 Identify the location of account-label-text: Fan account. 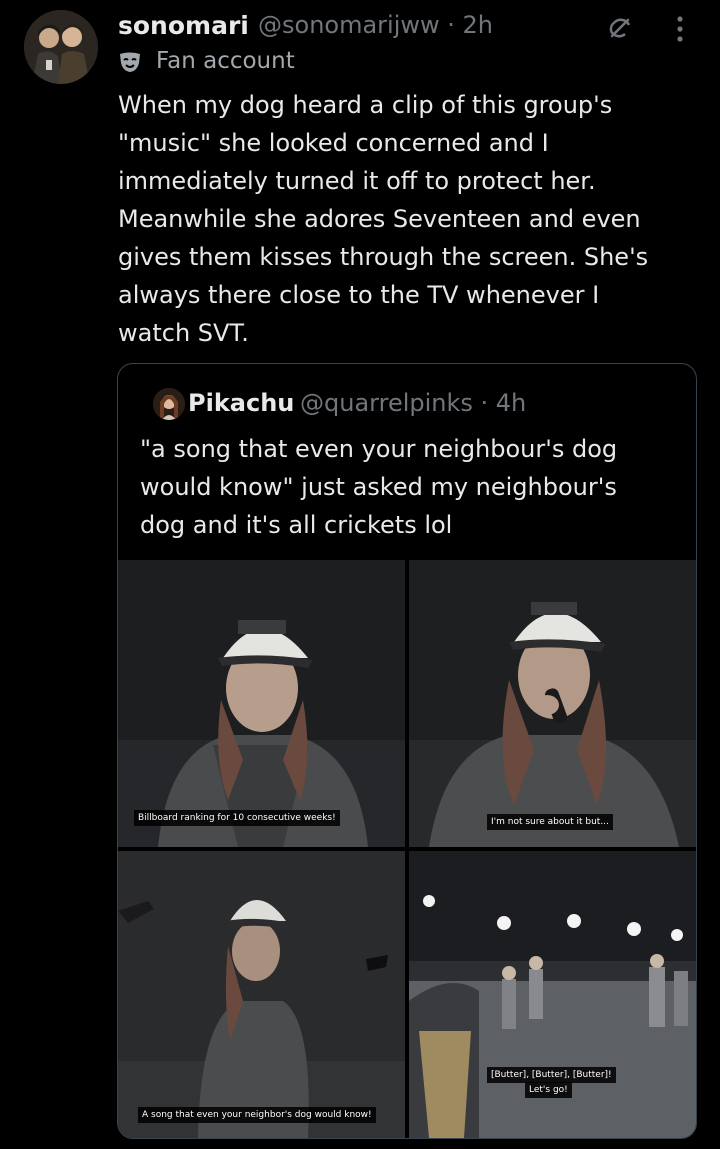
(225, 61).